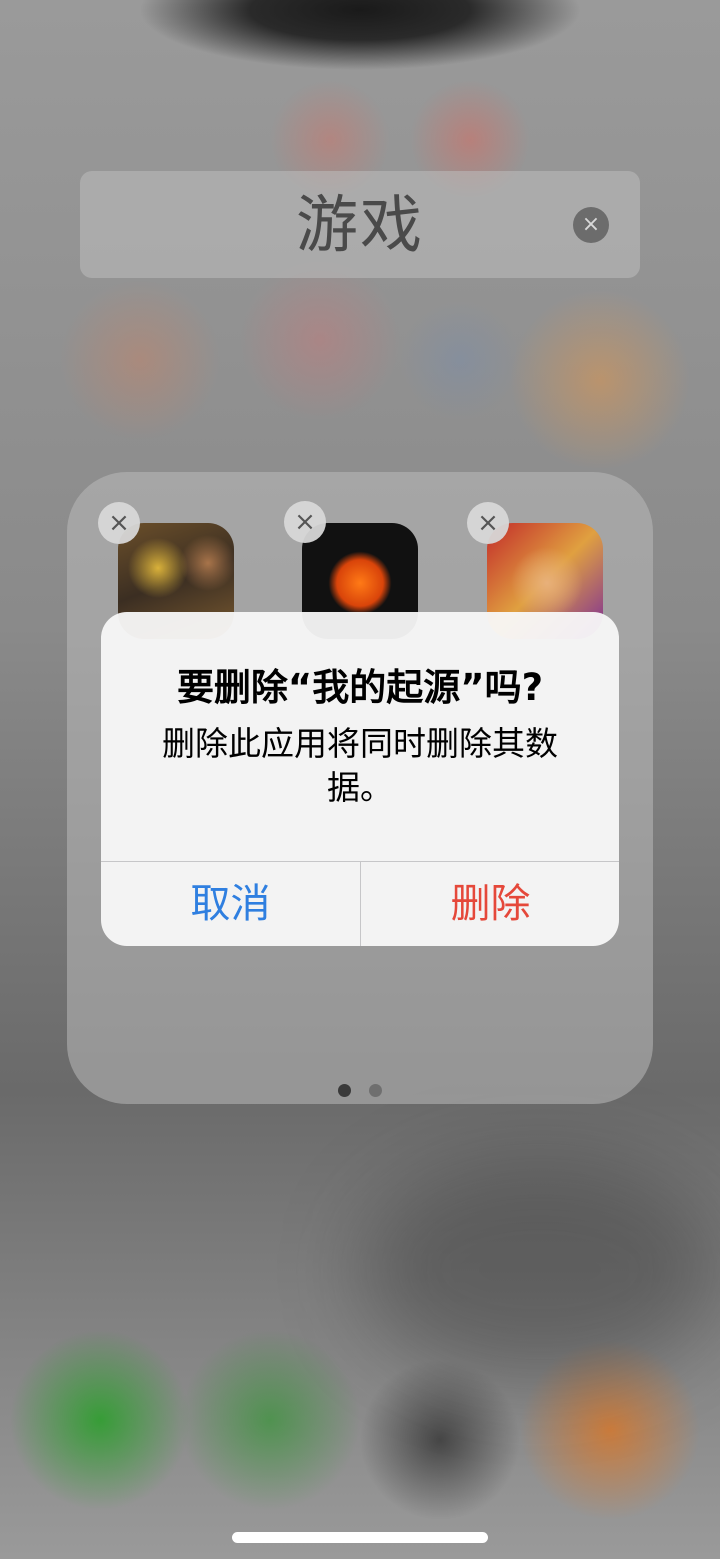  Describe the element at coordinates (490, 904) in the screenshot. I see `delete-button: 删除` at that location.